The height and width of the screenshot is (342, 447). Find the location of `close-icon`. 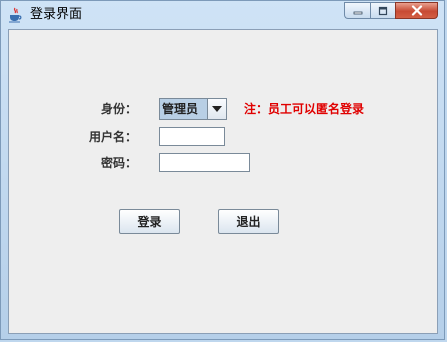

close-icon is located at coordinates (417, 10).